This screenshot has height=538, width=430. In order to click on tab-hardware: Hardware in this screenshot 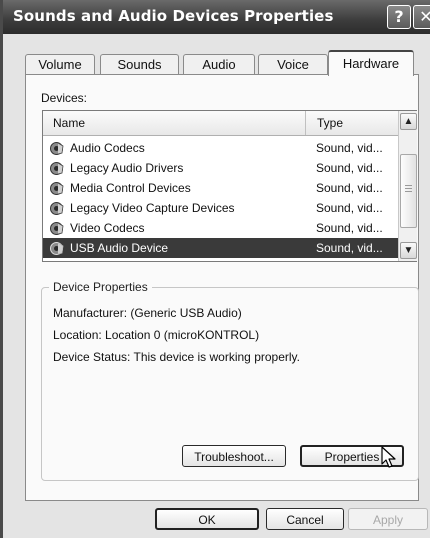, I will do `click(371, 63)`.